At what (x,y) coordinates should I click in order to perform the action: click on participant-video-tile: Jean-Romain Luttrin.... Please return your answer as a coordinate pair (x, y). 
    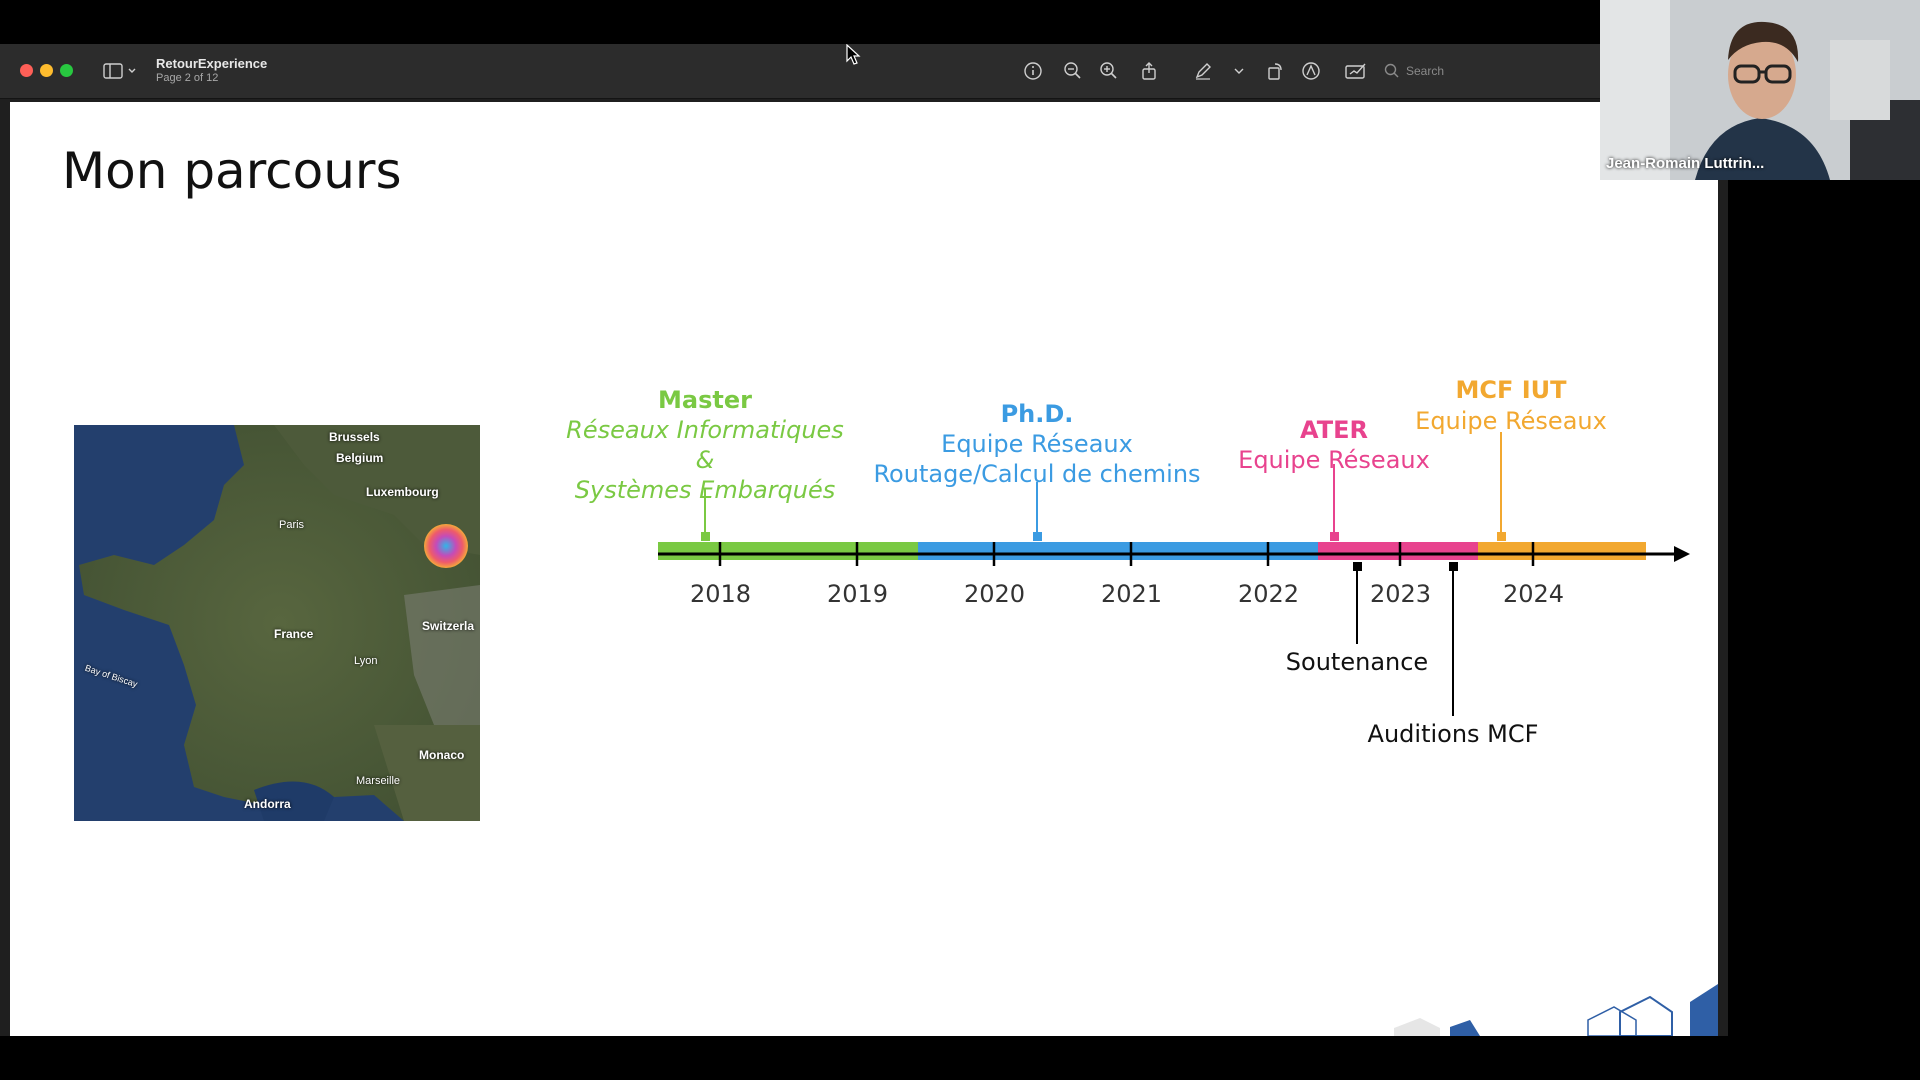
    Looking at the image, I should click on (1760, 90).